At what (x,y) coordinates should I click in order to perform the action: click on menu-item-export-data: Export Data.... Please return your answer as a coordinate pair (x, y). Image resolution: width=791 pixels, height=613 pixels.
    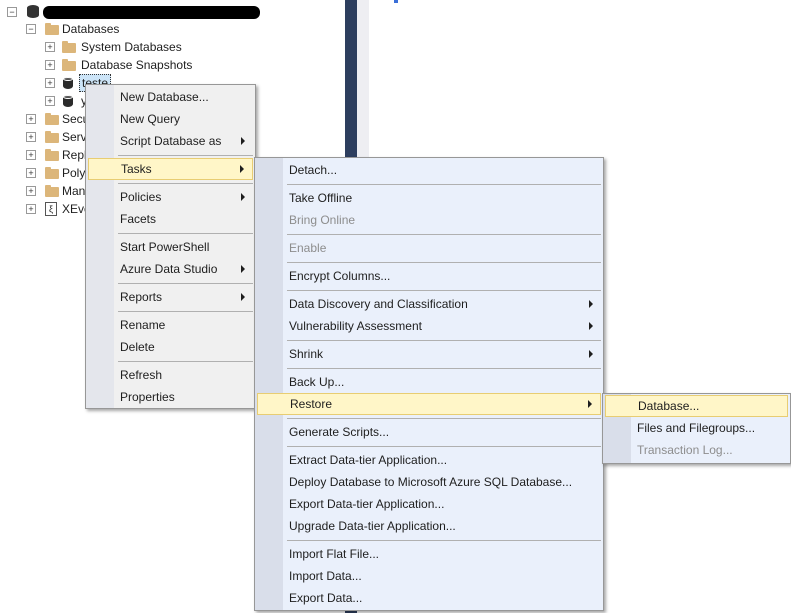
    Looking at the image, I should click on (429, 598).